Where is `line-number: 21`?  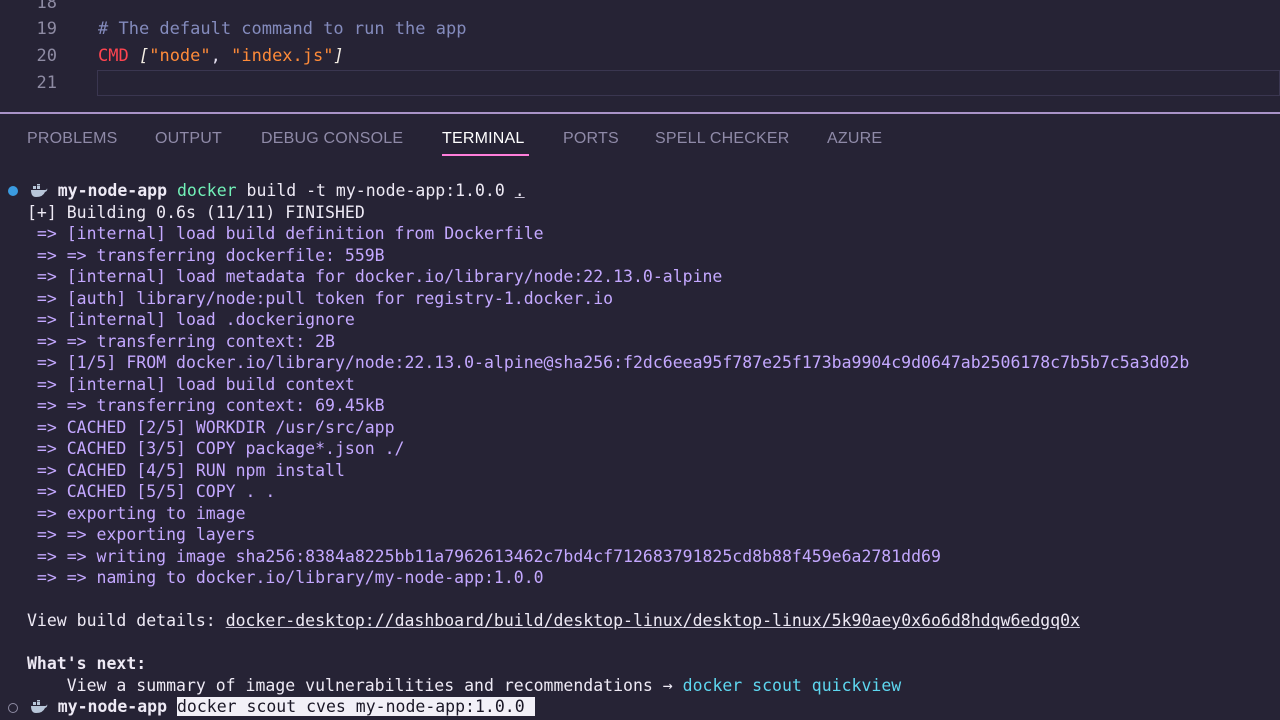
line-number: 21 is located at coordinates (46, 83).